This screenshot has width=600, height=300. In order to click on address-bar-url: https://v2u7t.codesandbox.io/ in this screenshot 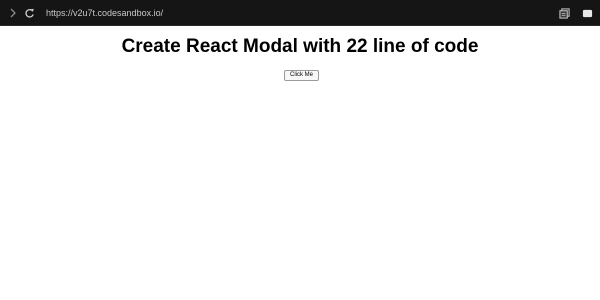, I will do `click(104, 14)`.